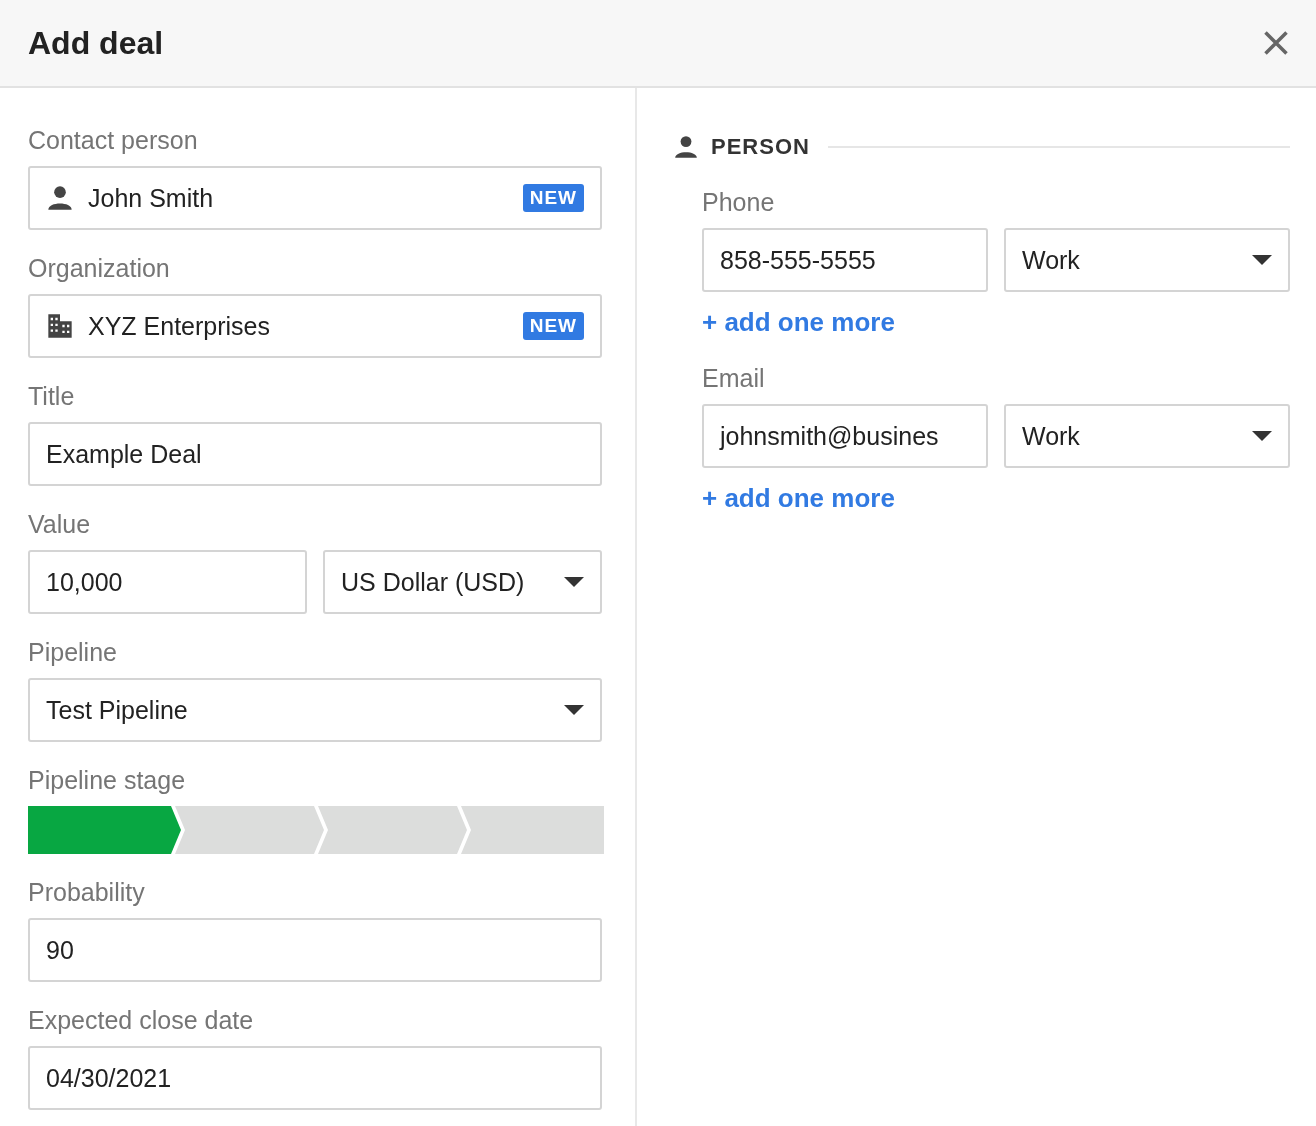  I want to click on contact-person-field: John Smith NEW, so click(315, 198).